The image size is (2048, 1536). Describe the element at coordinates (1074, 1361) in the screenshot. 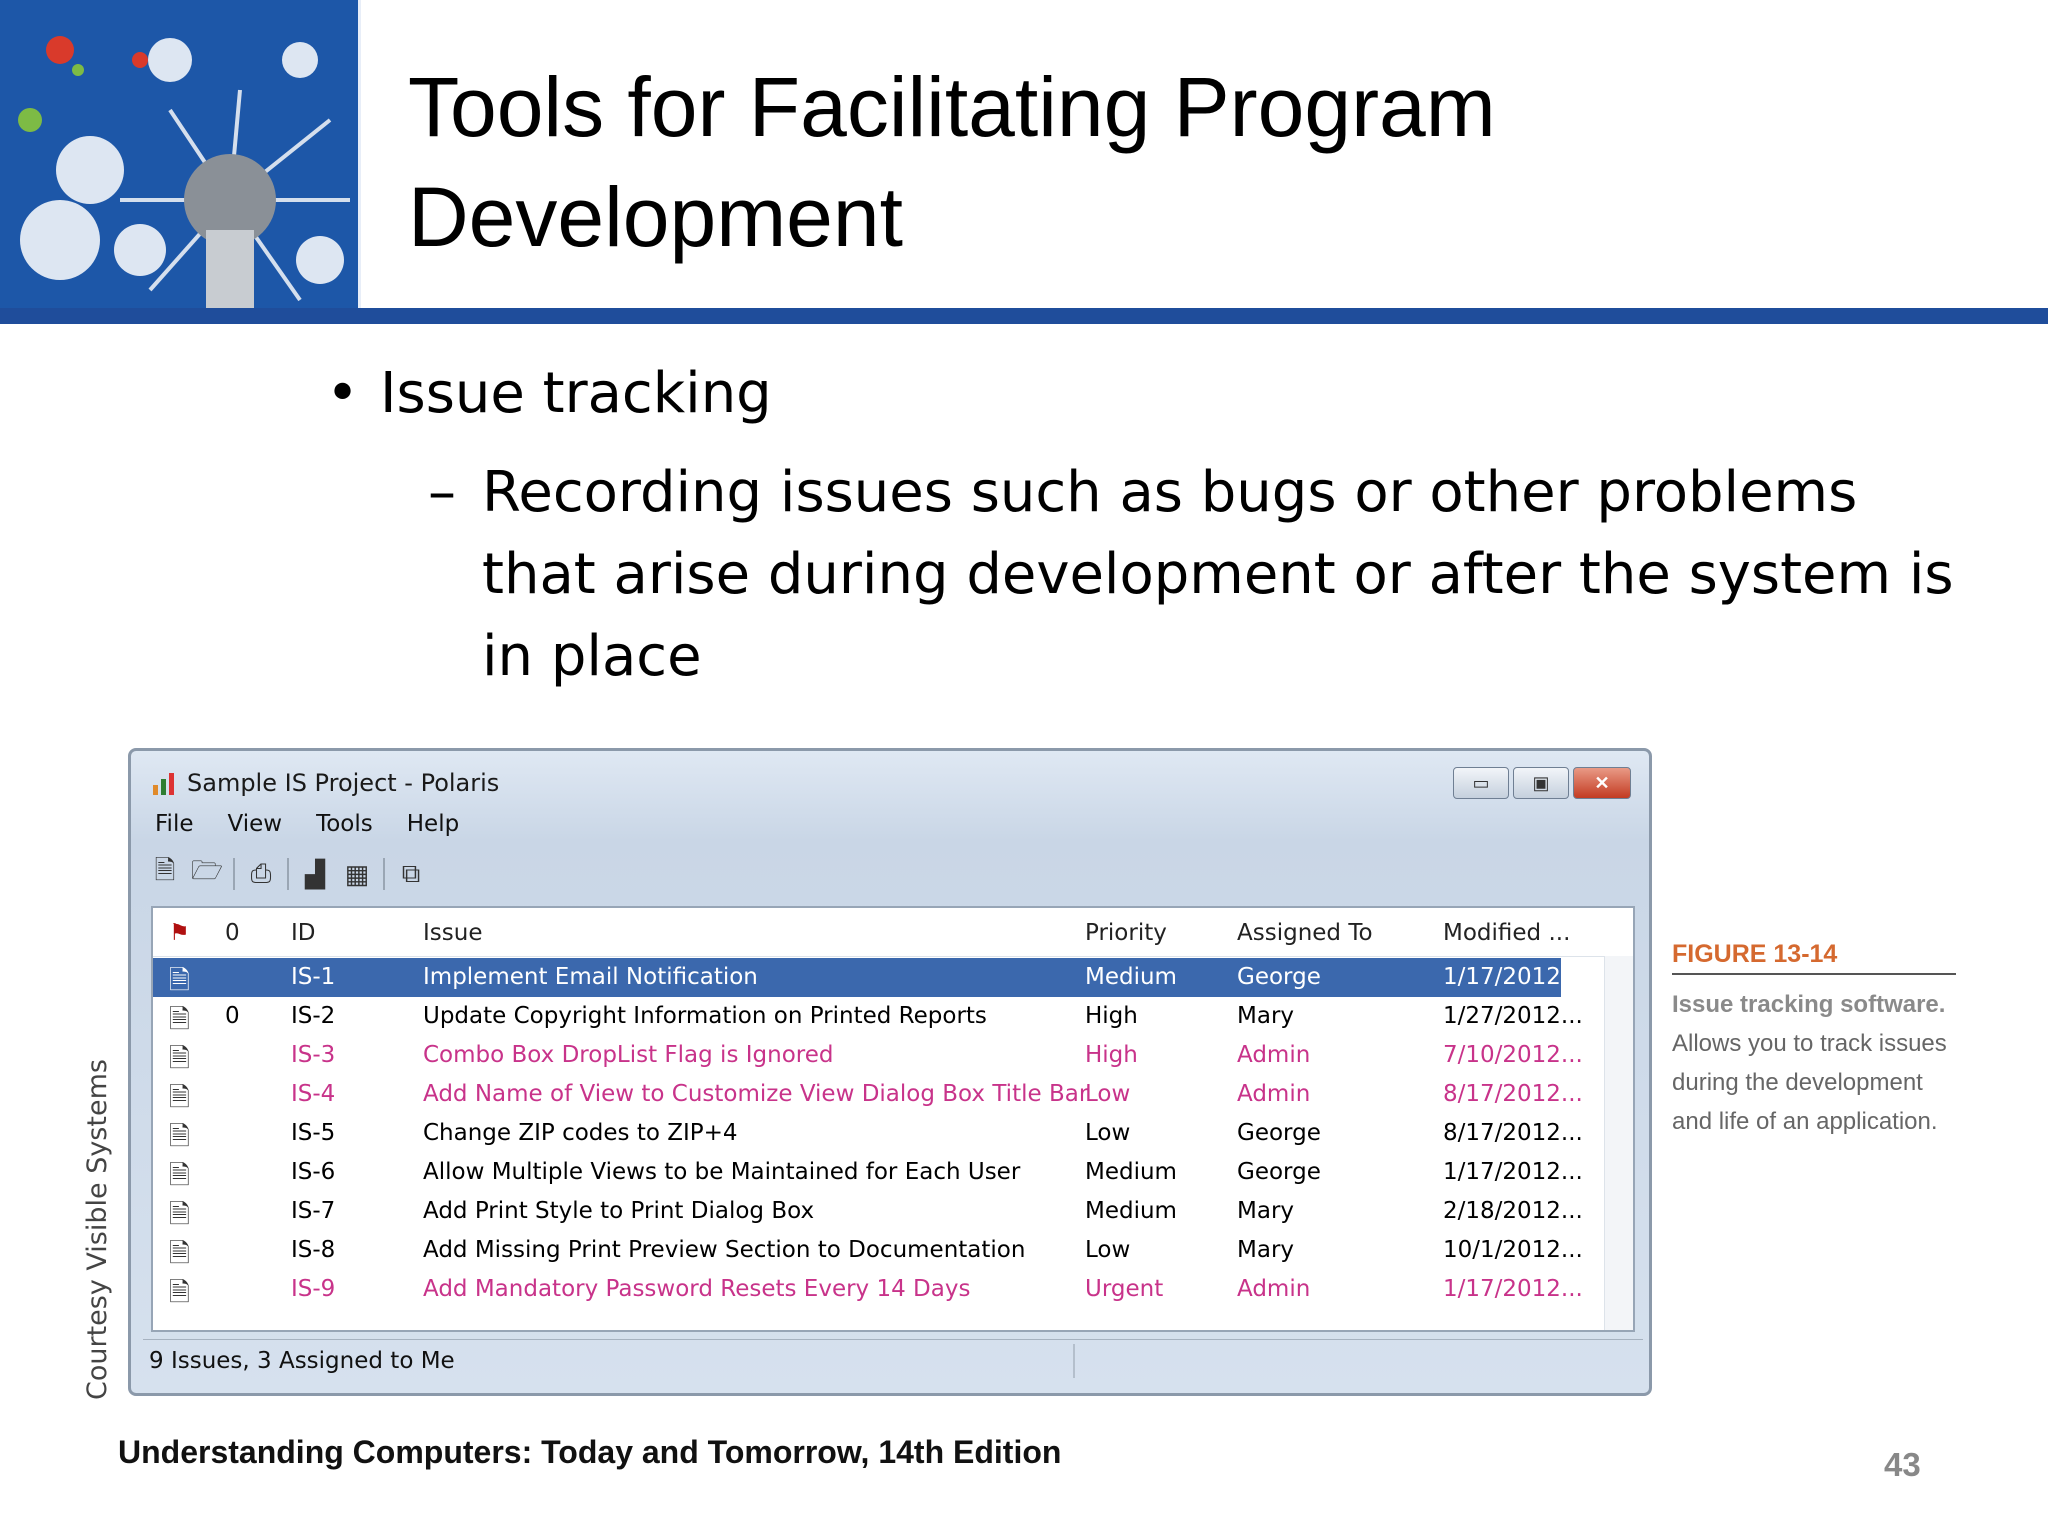

I see `status-divider` at that location.